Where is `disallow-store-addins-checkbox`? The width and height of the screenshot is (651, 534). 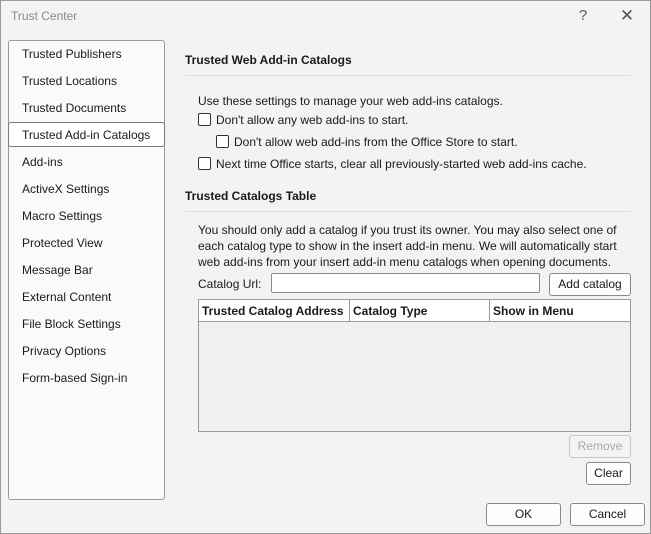
disallow-store-addins-checkbox is located at coordinates (222, 141).